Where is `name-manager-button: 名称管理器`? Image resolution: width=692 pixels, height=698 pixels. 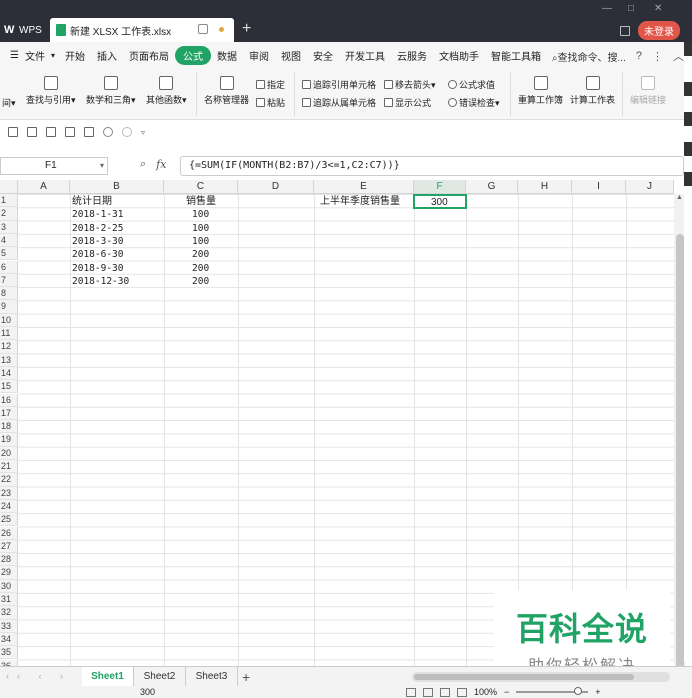
name-manager-button: 名称管理器 is located at coordinates (226, 91).